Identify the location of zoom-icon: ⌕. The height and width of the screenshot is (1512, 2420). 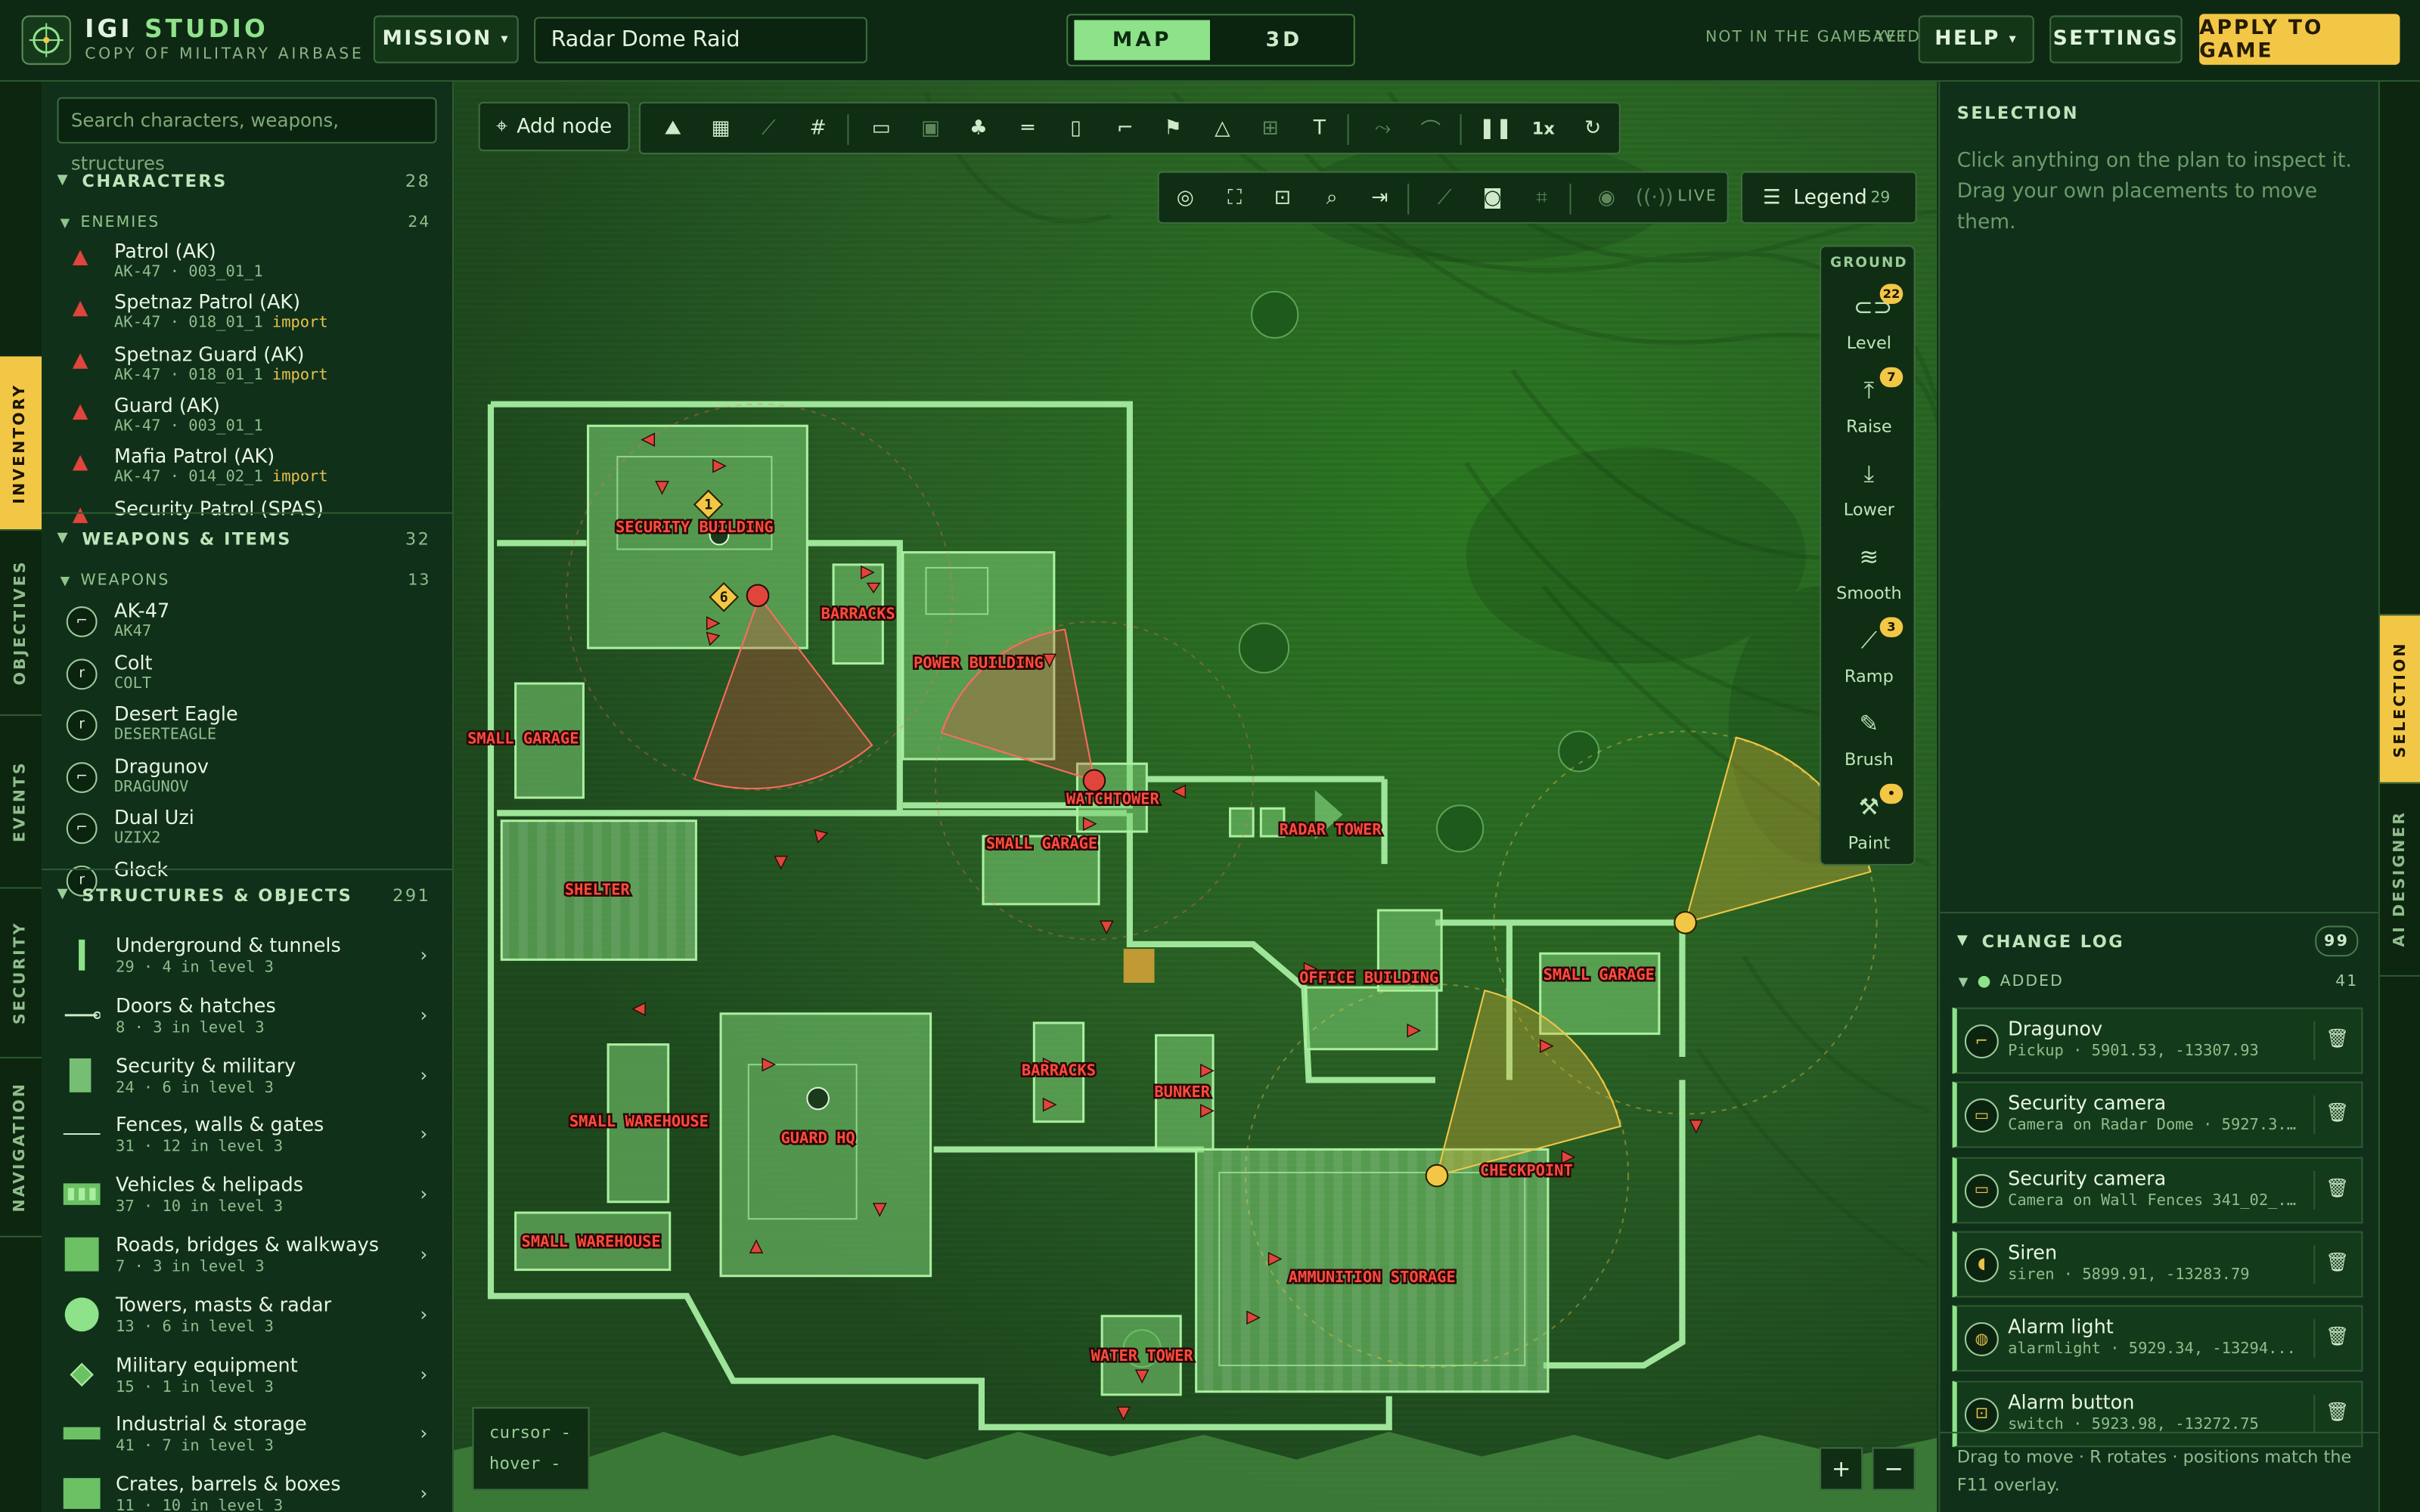
(1332, 198).